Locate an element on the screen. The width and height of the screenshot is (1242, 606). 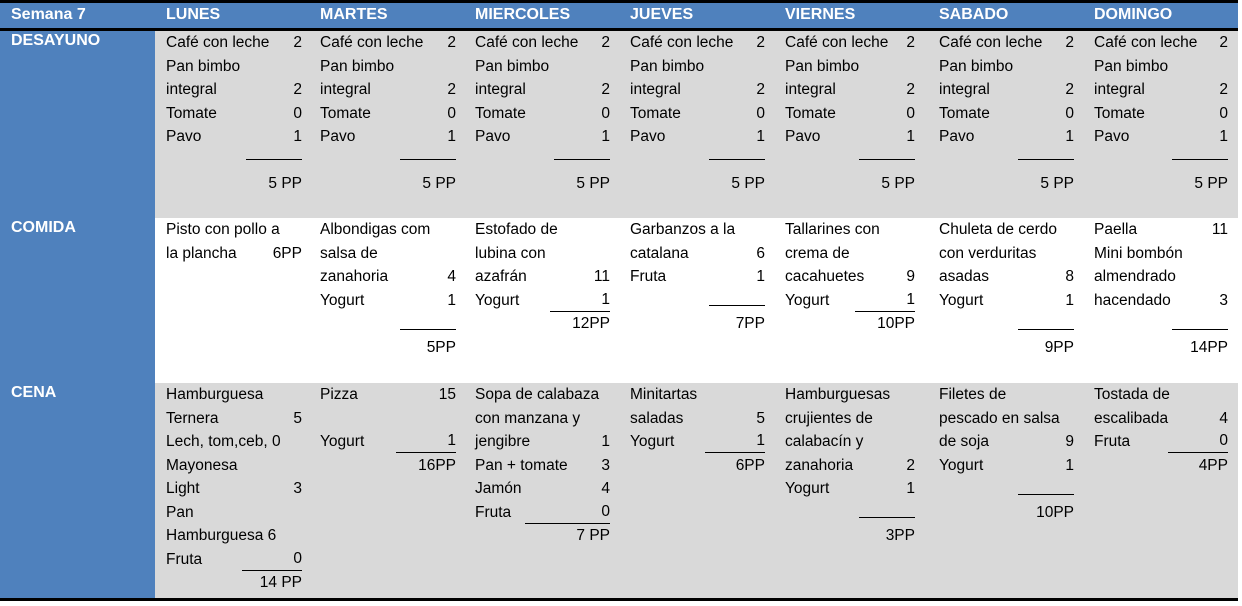
menu-item-line: Garbanzos a la is located at coordinates (697, 230).